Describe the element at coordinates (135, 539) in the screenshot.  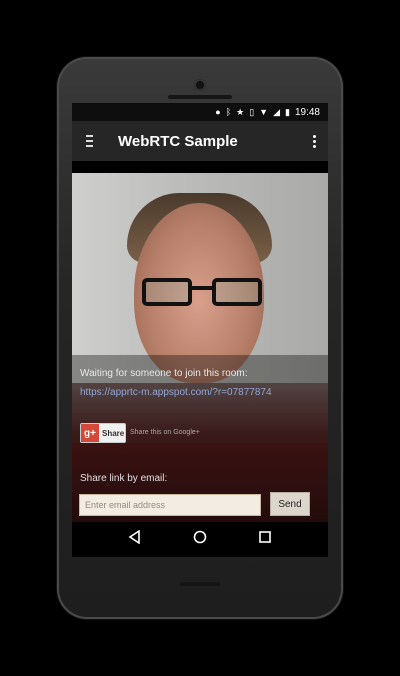
I see `back-icon` at that location.